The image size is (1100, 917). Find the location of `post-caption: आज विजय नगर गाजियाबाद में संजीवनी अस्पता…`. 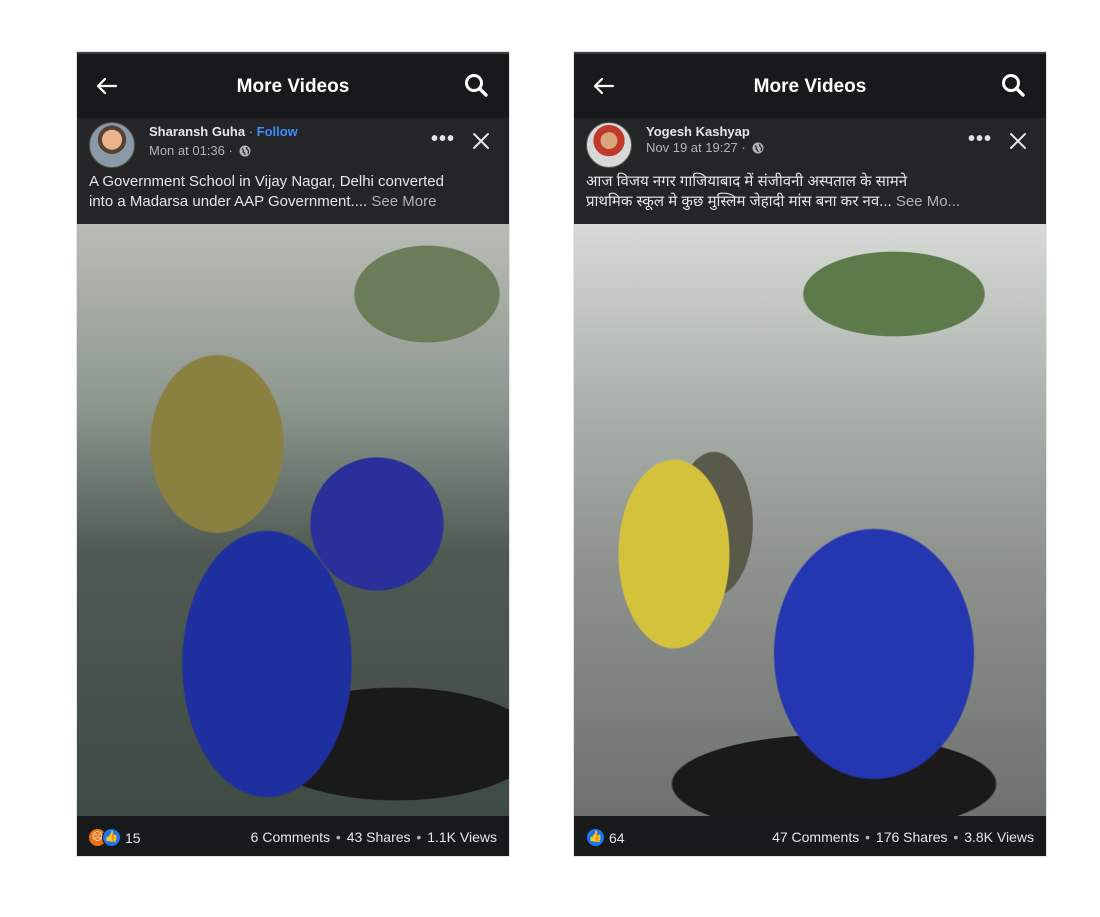

post-caption: आज विजय नगर गाजियाबाद में संजीवनी अस्पता… is located at coordinates (810, 196).